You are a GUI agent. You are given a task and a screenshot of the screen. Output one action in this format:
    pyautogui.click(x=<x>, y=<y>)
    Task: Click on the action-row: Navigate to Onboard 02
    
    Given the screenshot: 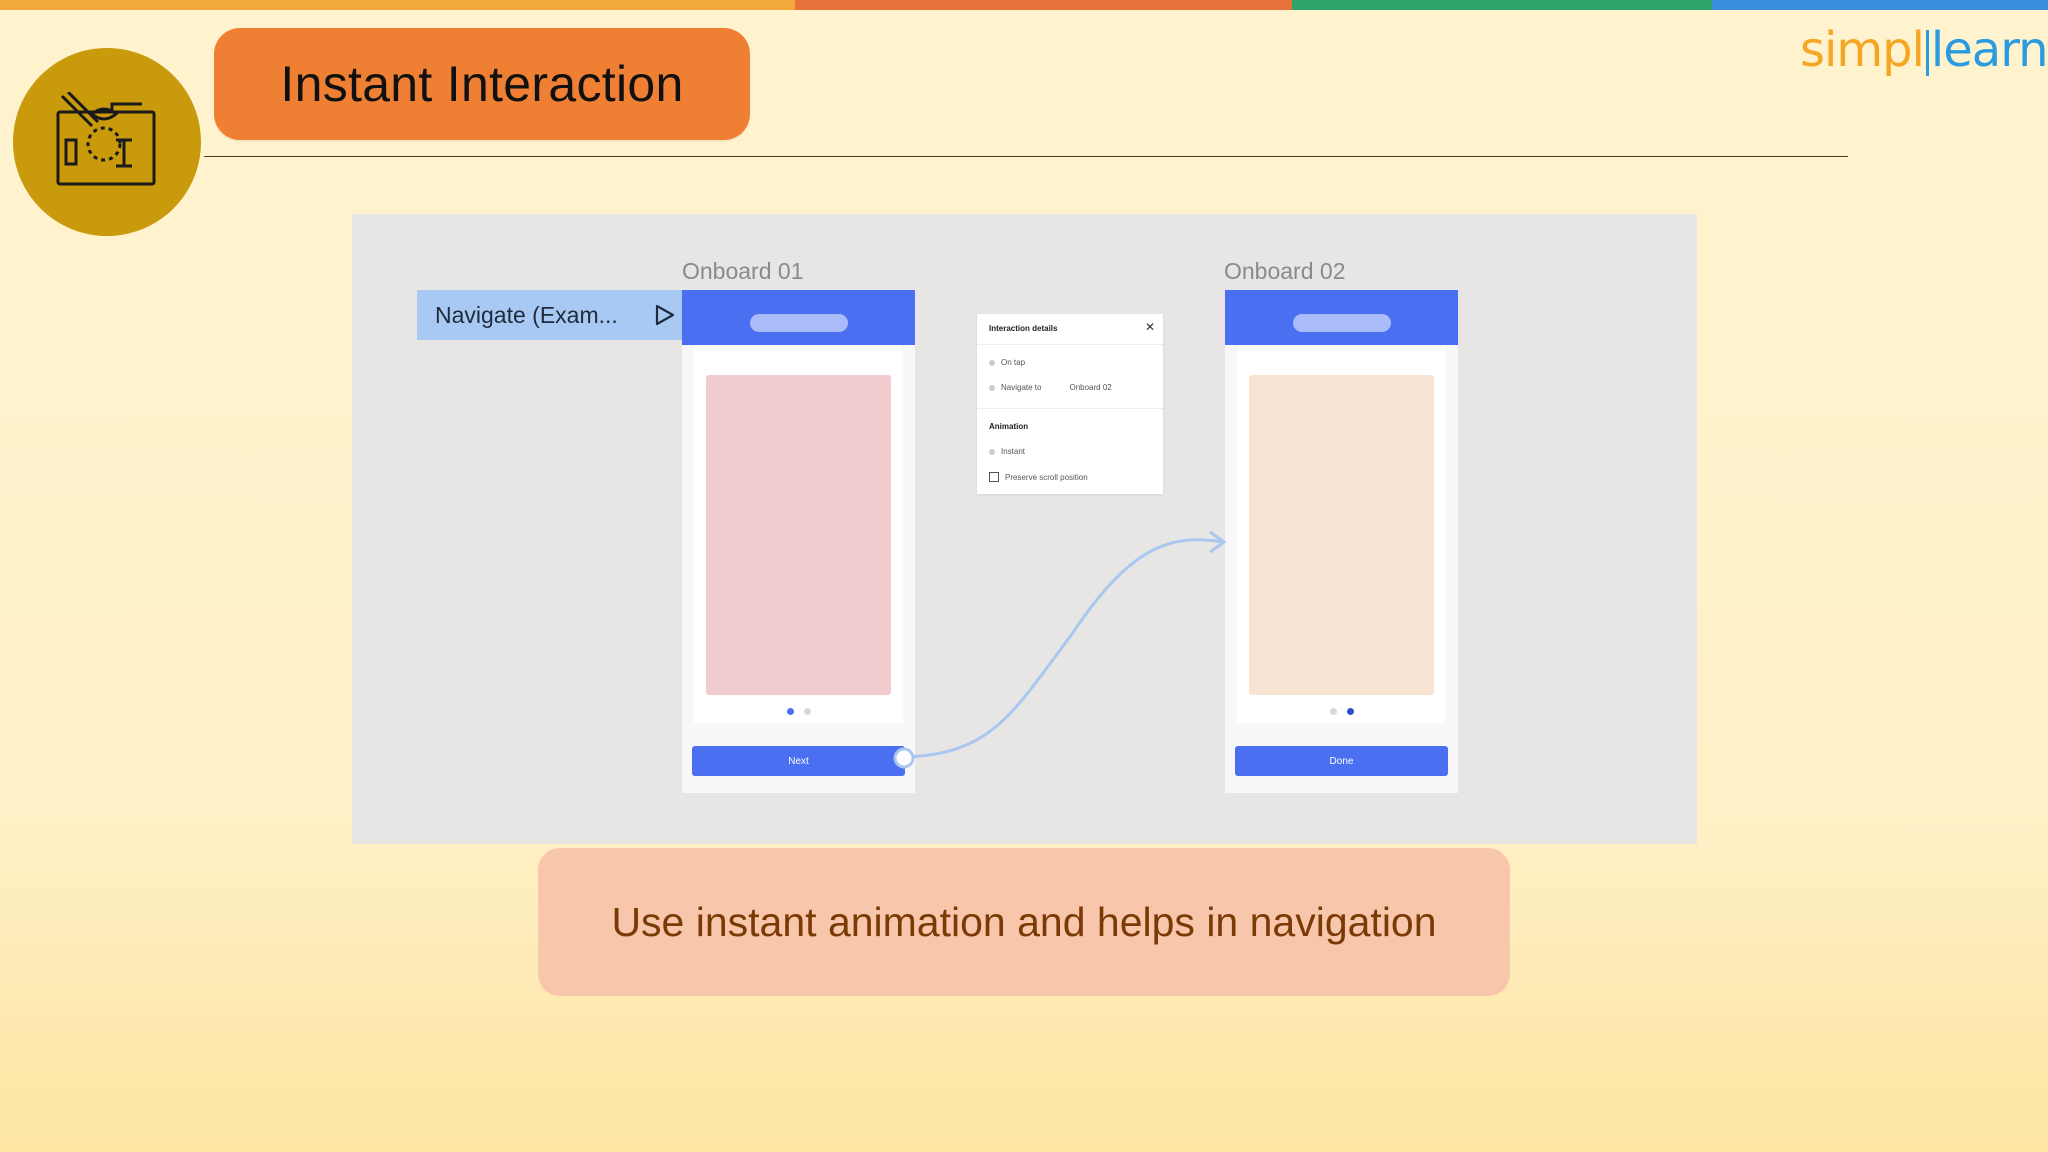 What is the action you would take?
    pyautogui.click(x=1050, y=387)
    